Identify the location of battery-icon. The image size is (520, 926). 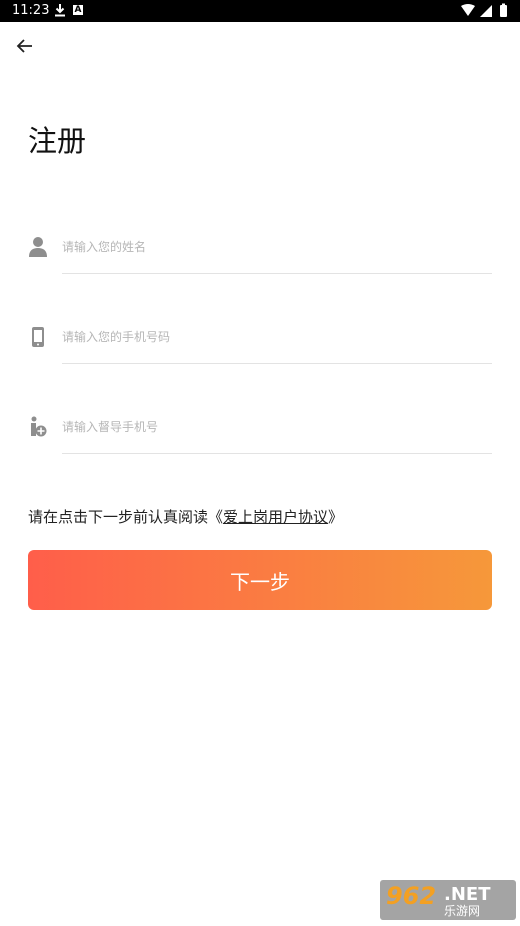
(503, 11).